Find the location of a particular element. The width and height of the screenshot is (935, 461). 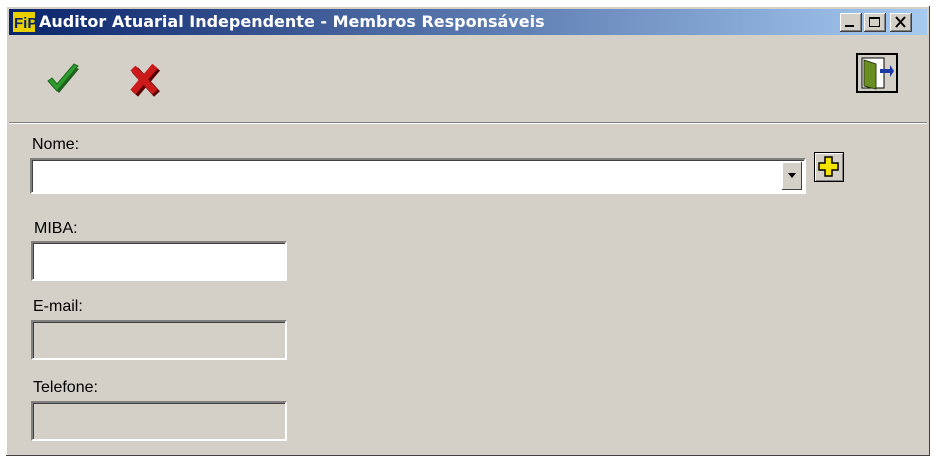

svg-text: FiP is located at coordinates (24, 23).